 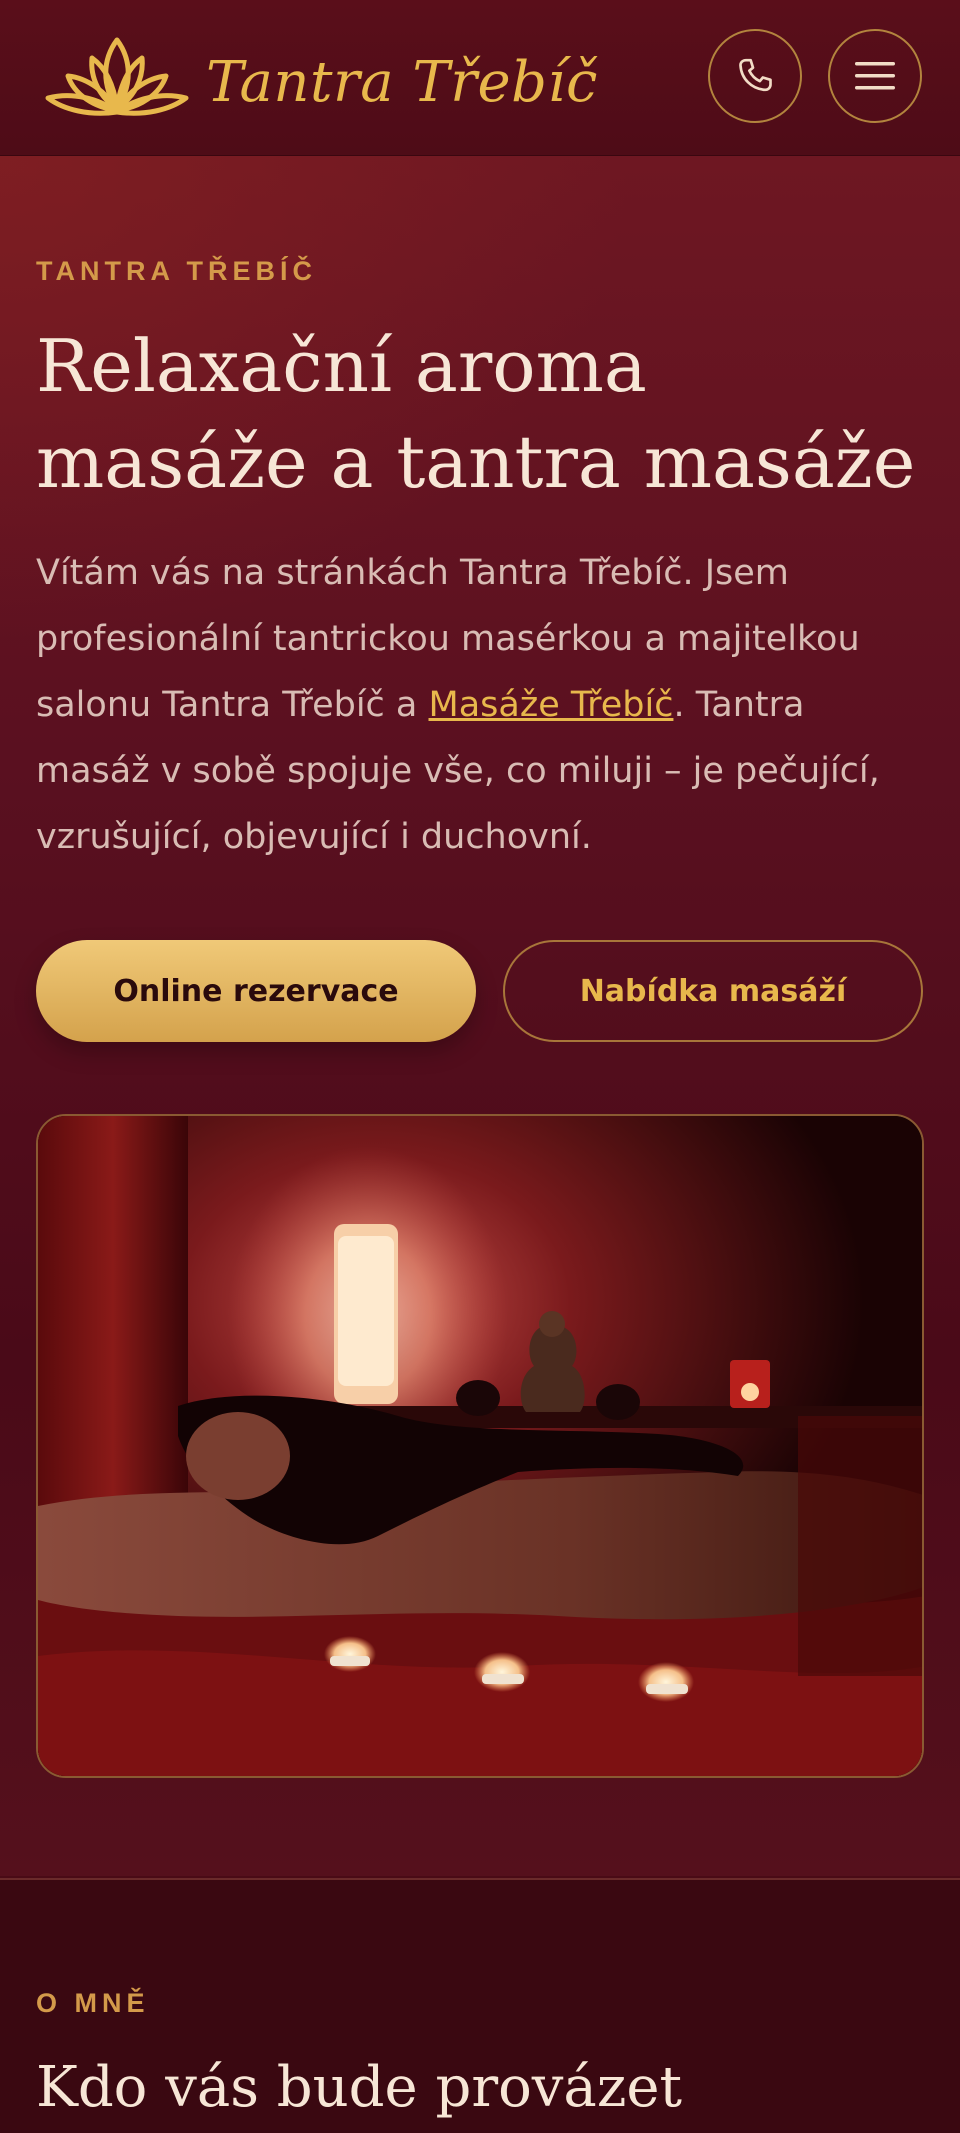 I want to click on site-header: Tantra Třebíč, so click(x=480, y=78).